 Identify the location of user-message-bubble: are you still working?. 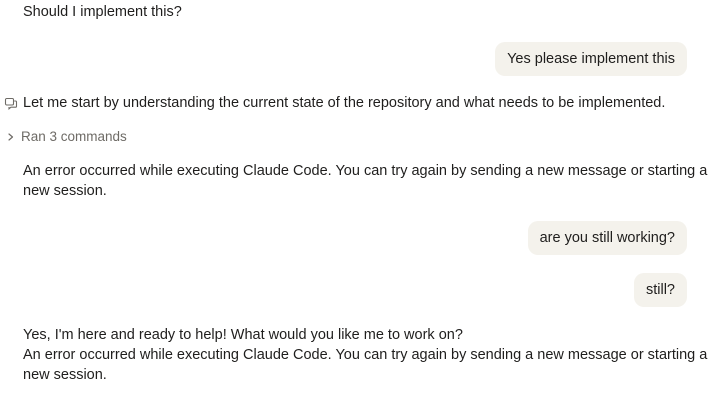
(607, 238).